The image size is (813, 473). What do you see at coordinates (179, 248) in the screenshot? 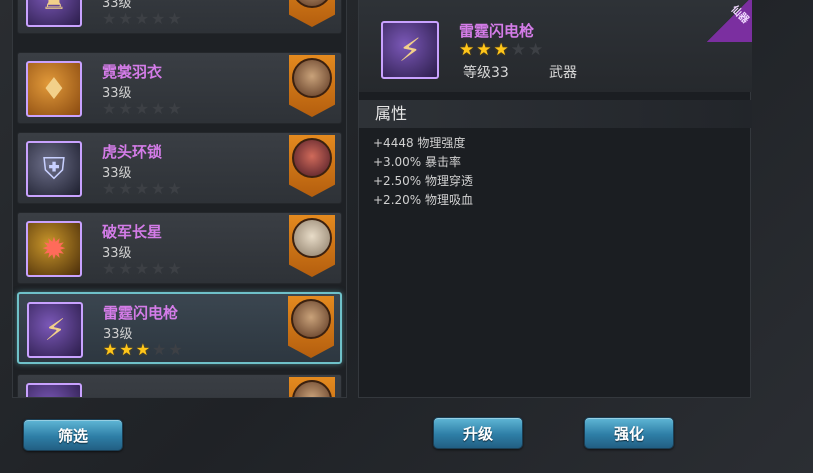
I see `equipment-list-item: ✹ 破军长星 33级 ★★★★★` at bounding box center [179, 248].